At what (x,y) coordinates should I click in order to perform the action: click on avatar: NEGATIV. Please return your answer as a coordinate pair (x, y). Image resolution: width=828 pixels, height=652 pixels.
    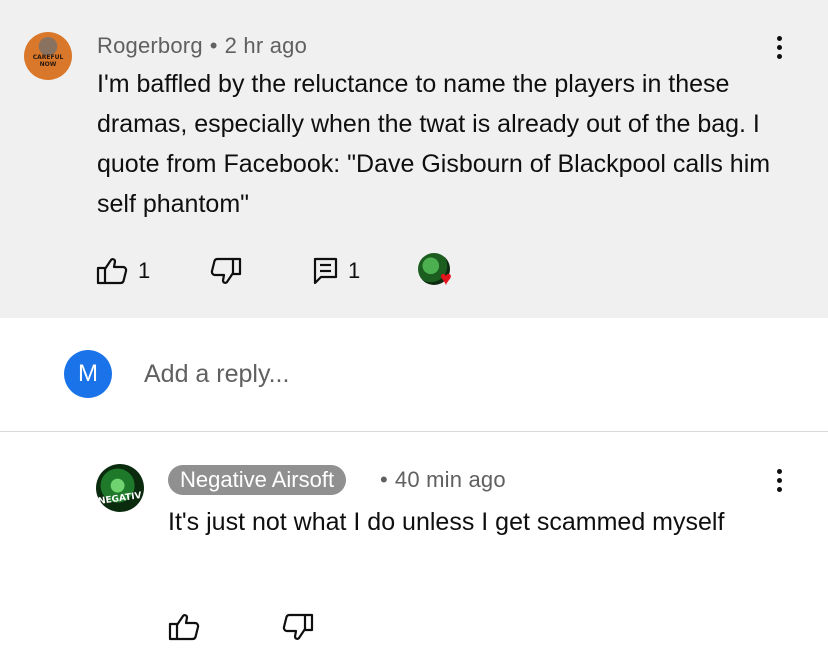
    Looking at the image, I should click on (120, 488).